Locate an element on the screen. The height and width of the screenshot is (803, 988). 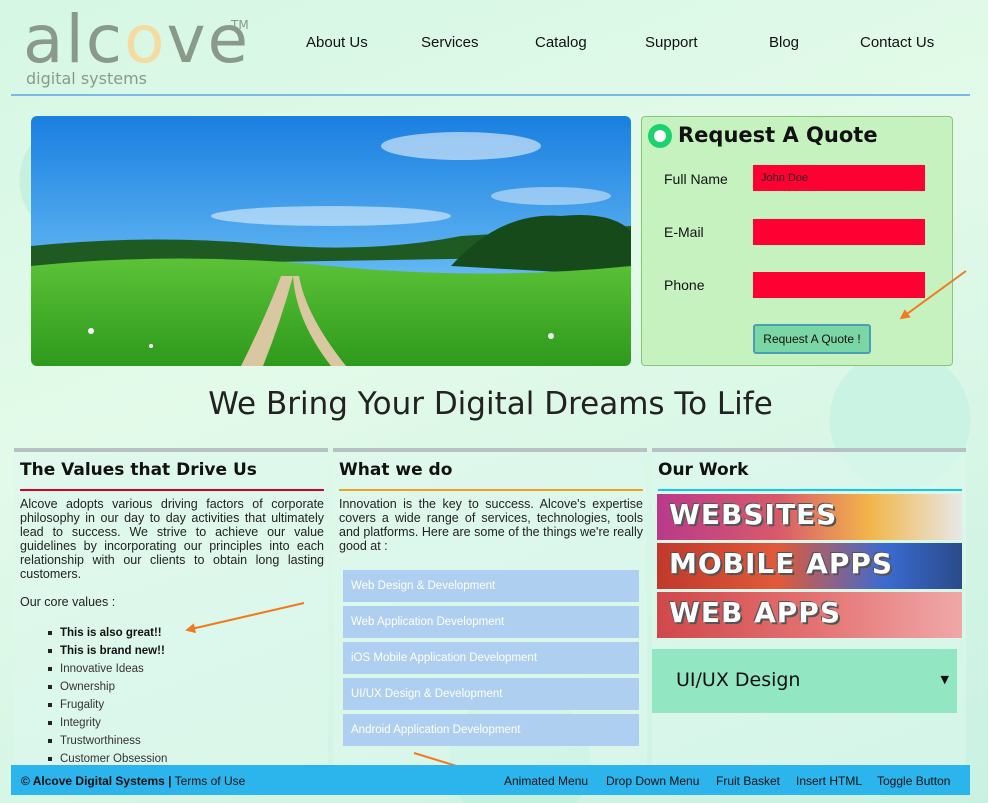
alcove-logo: alcove TM digital systems is located at coordinates (137, 45).